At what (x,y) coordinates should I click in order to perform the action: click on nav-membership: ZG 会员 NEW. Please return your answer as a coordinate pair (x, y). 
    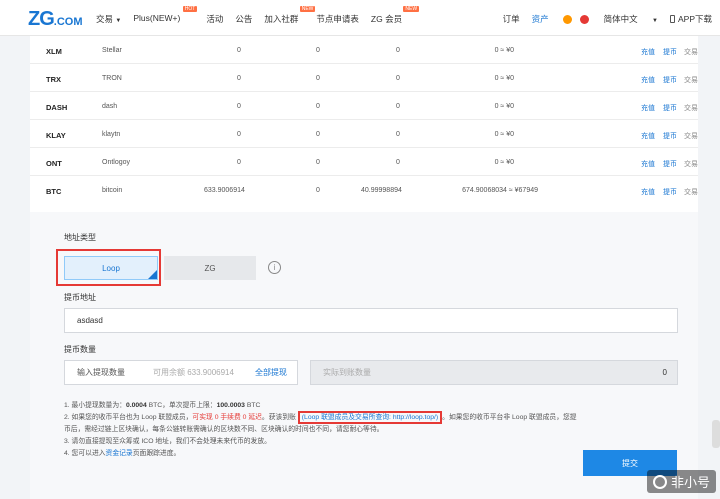
    Looking at the image, I should click on (395, 15).